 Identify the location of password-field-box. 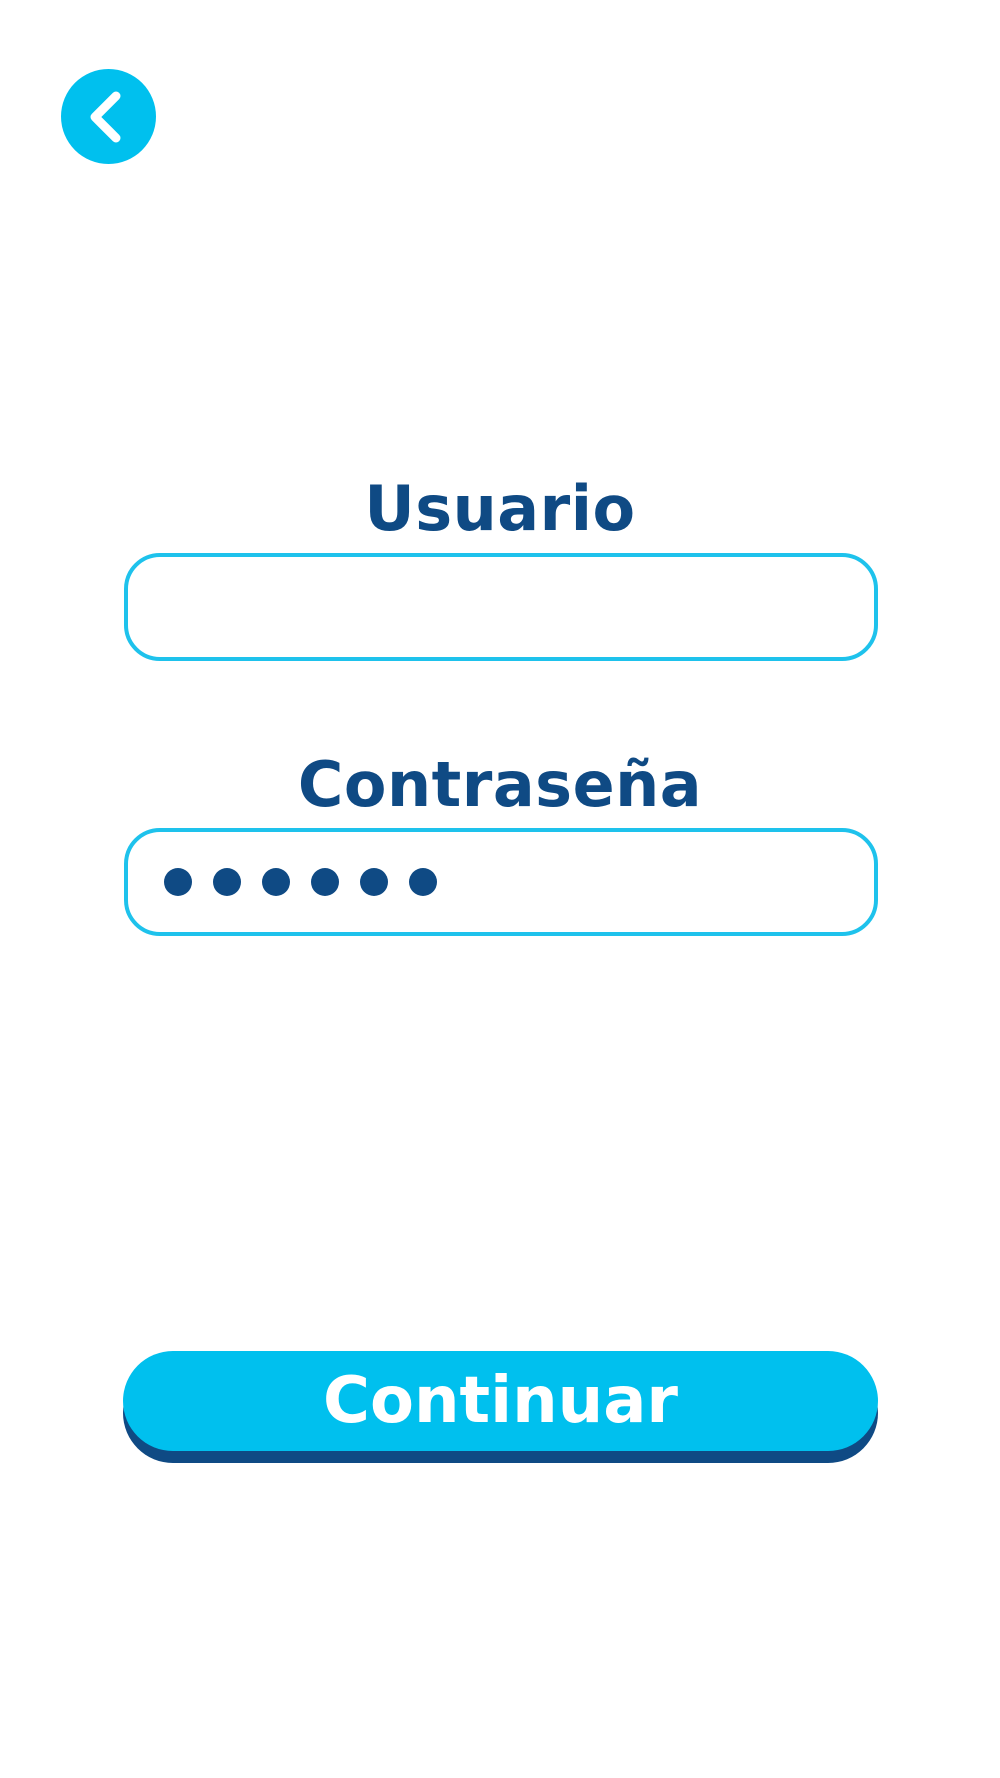
(501, 882).